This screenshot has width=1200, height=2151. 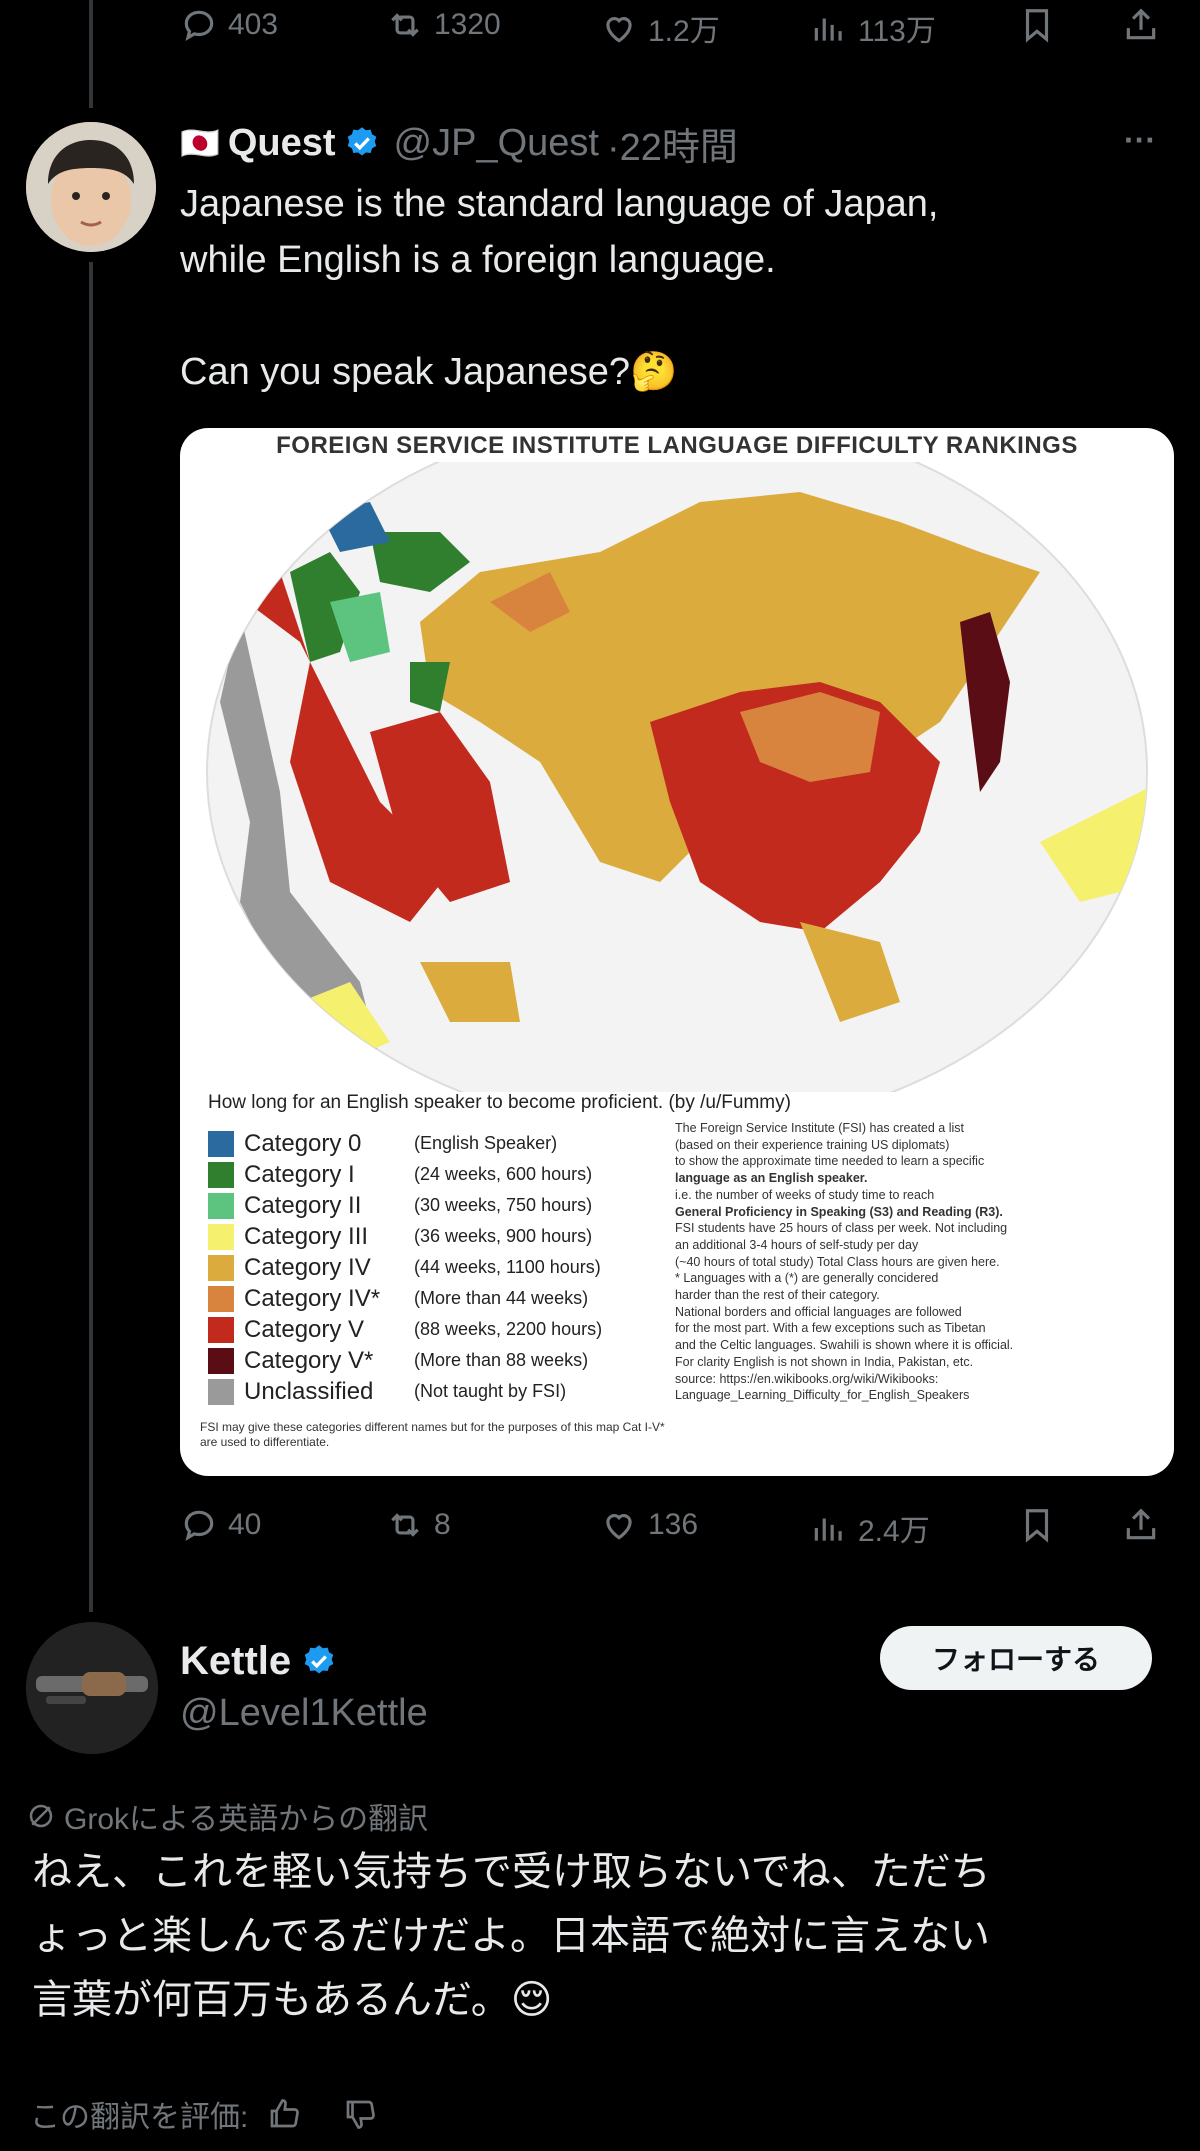 What do you see at coordinates (253, 24) in the screenshot?
I see `reply-count: 403` at bounding box center [253, 24].